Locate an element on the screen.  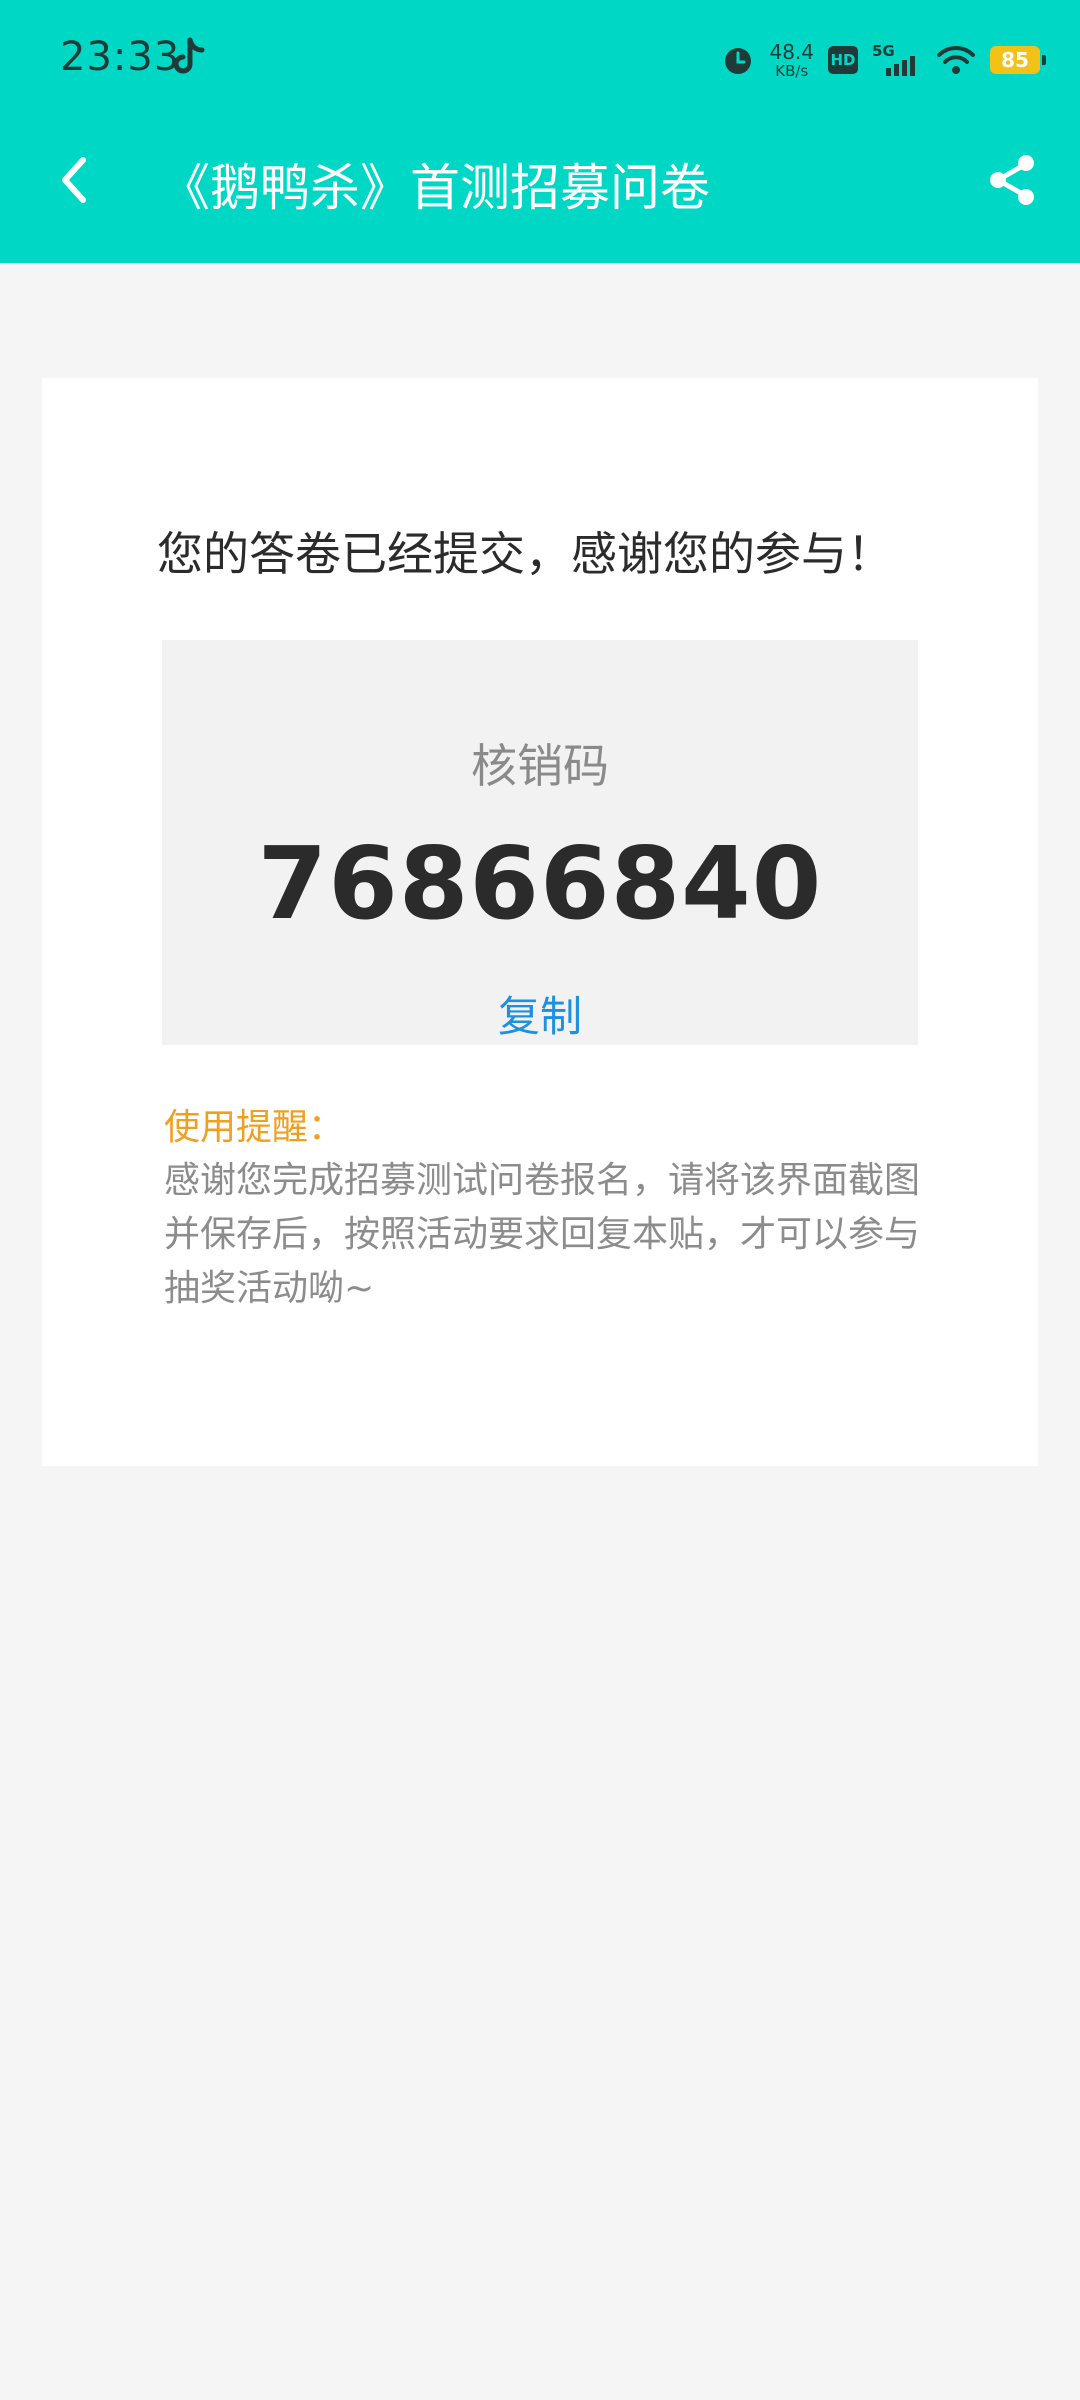
wifi-icon is located at coordinates (956, 59).